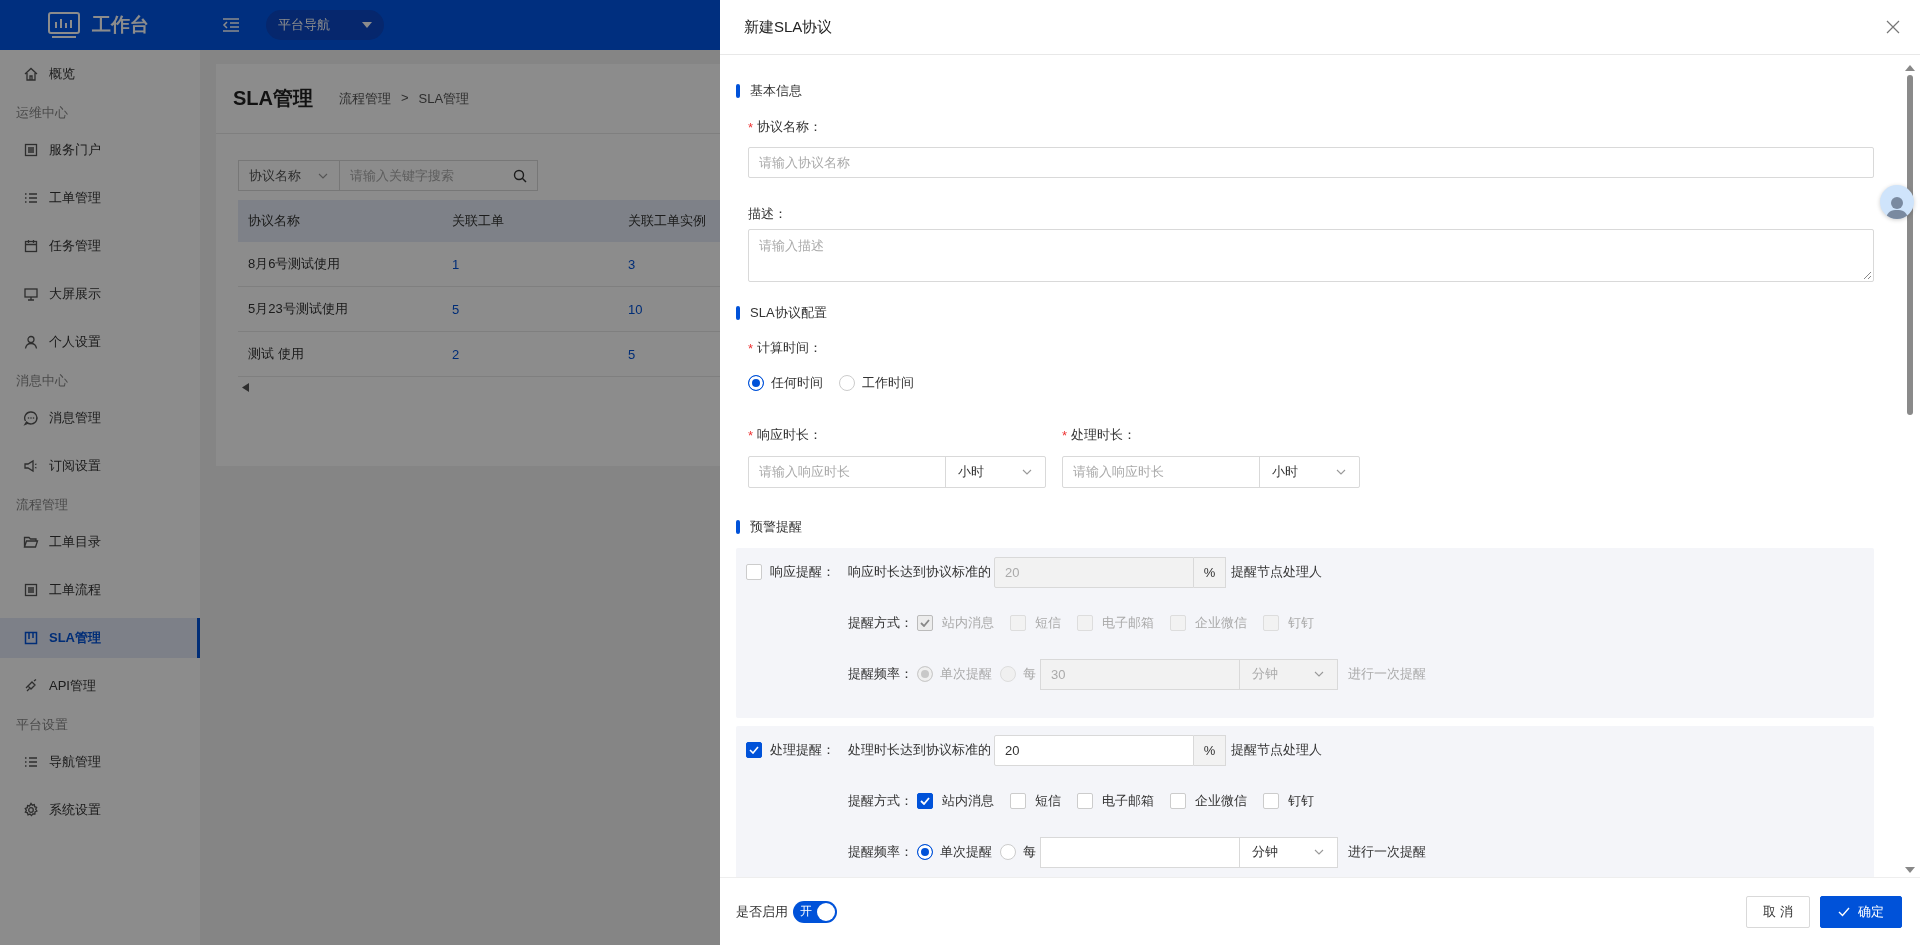 The image size is (1920, 945). What do you see at coordinates (100, 762) in the screenshot?
I see `sidebar-item: 导航管理` at bounding box center [100, 762].